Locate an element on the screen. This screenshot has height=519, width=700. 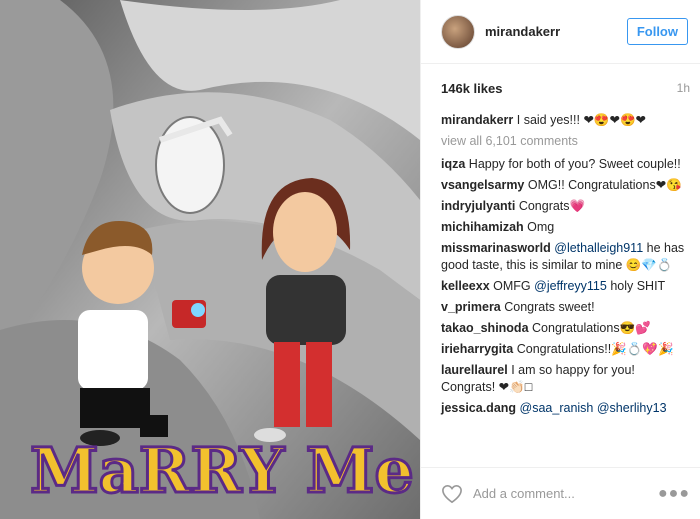
comment-item: michihamizah Omg is located at coordinates (564, 227).